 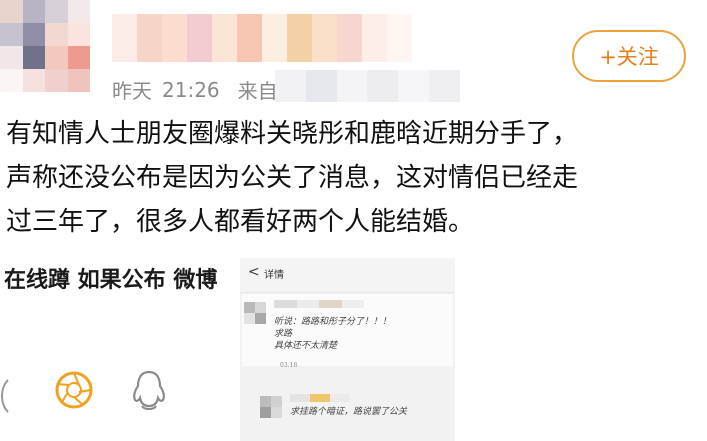 What do you see at coordinates (292, 134) in the screenshot?
I see `post-body-line: 有知情人士朋友圈爆料关晓彤和鹿晗近期分手了，` at bounding box center [292, 134].